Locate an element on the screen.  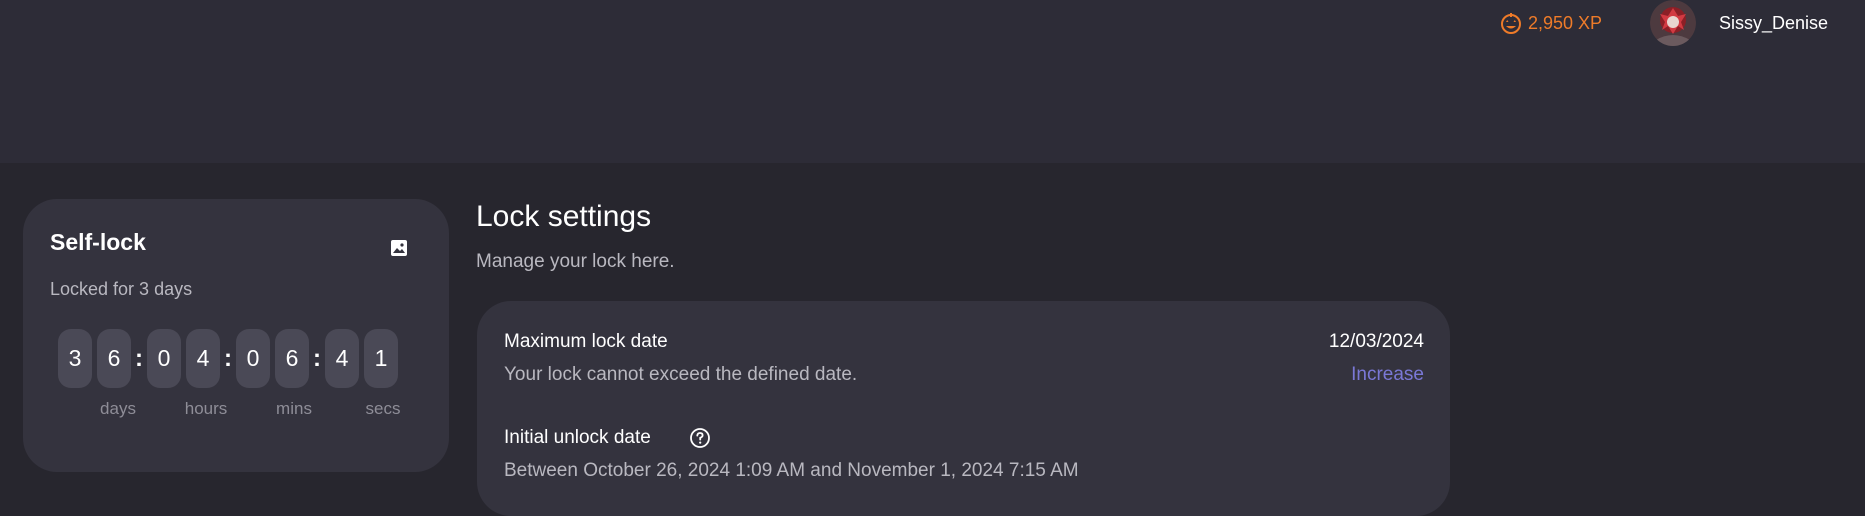
help-circle-icon is located at coordinates (700, 438).